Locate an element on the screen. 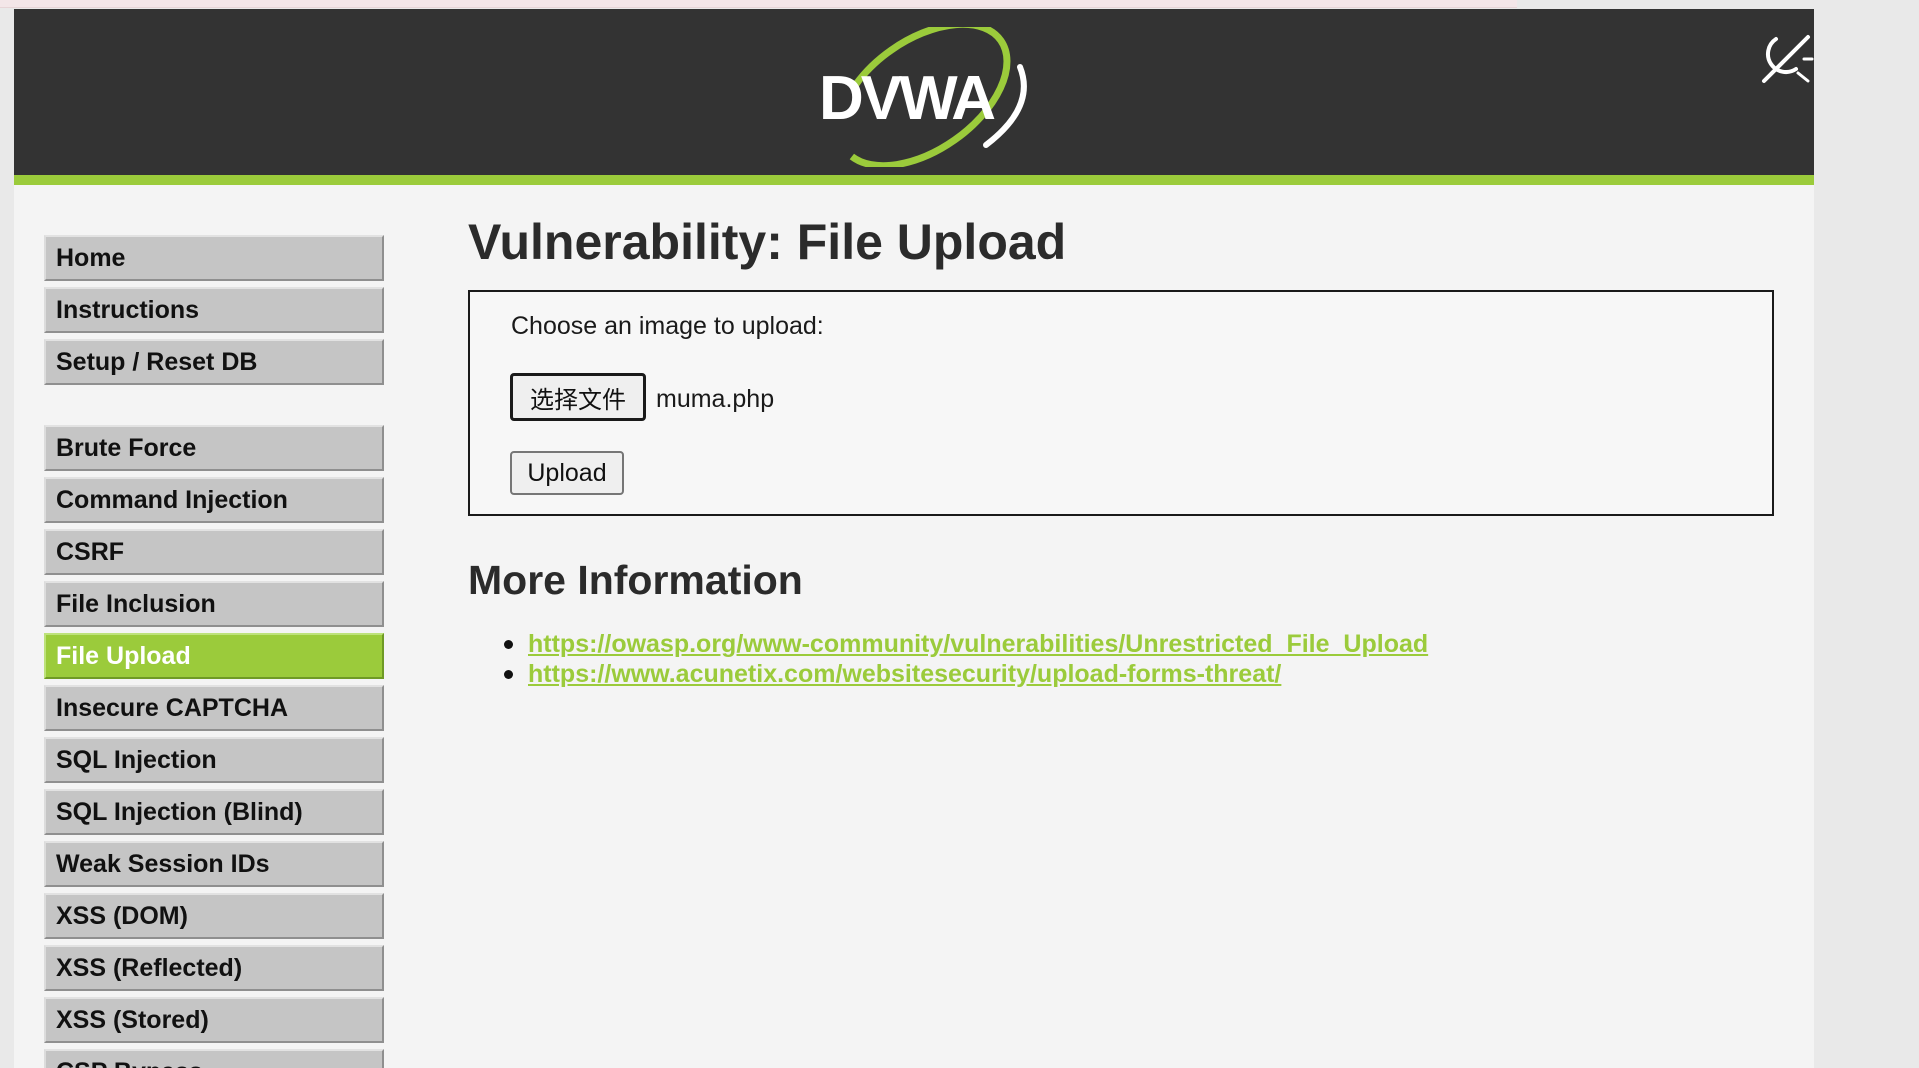 This screenshot has height=1068, width=1919. header-accent-stripe is located at coordinates (914, 180).